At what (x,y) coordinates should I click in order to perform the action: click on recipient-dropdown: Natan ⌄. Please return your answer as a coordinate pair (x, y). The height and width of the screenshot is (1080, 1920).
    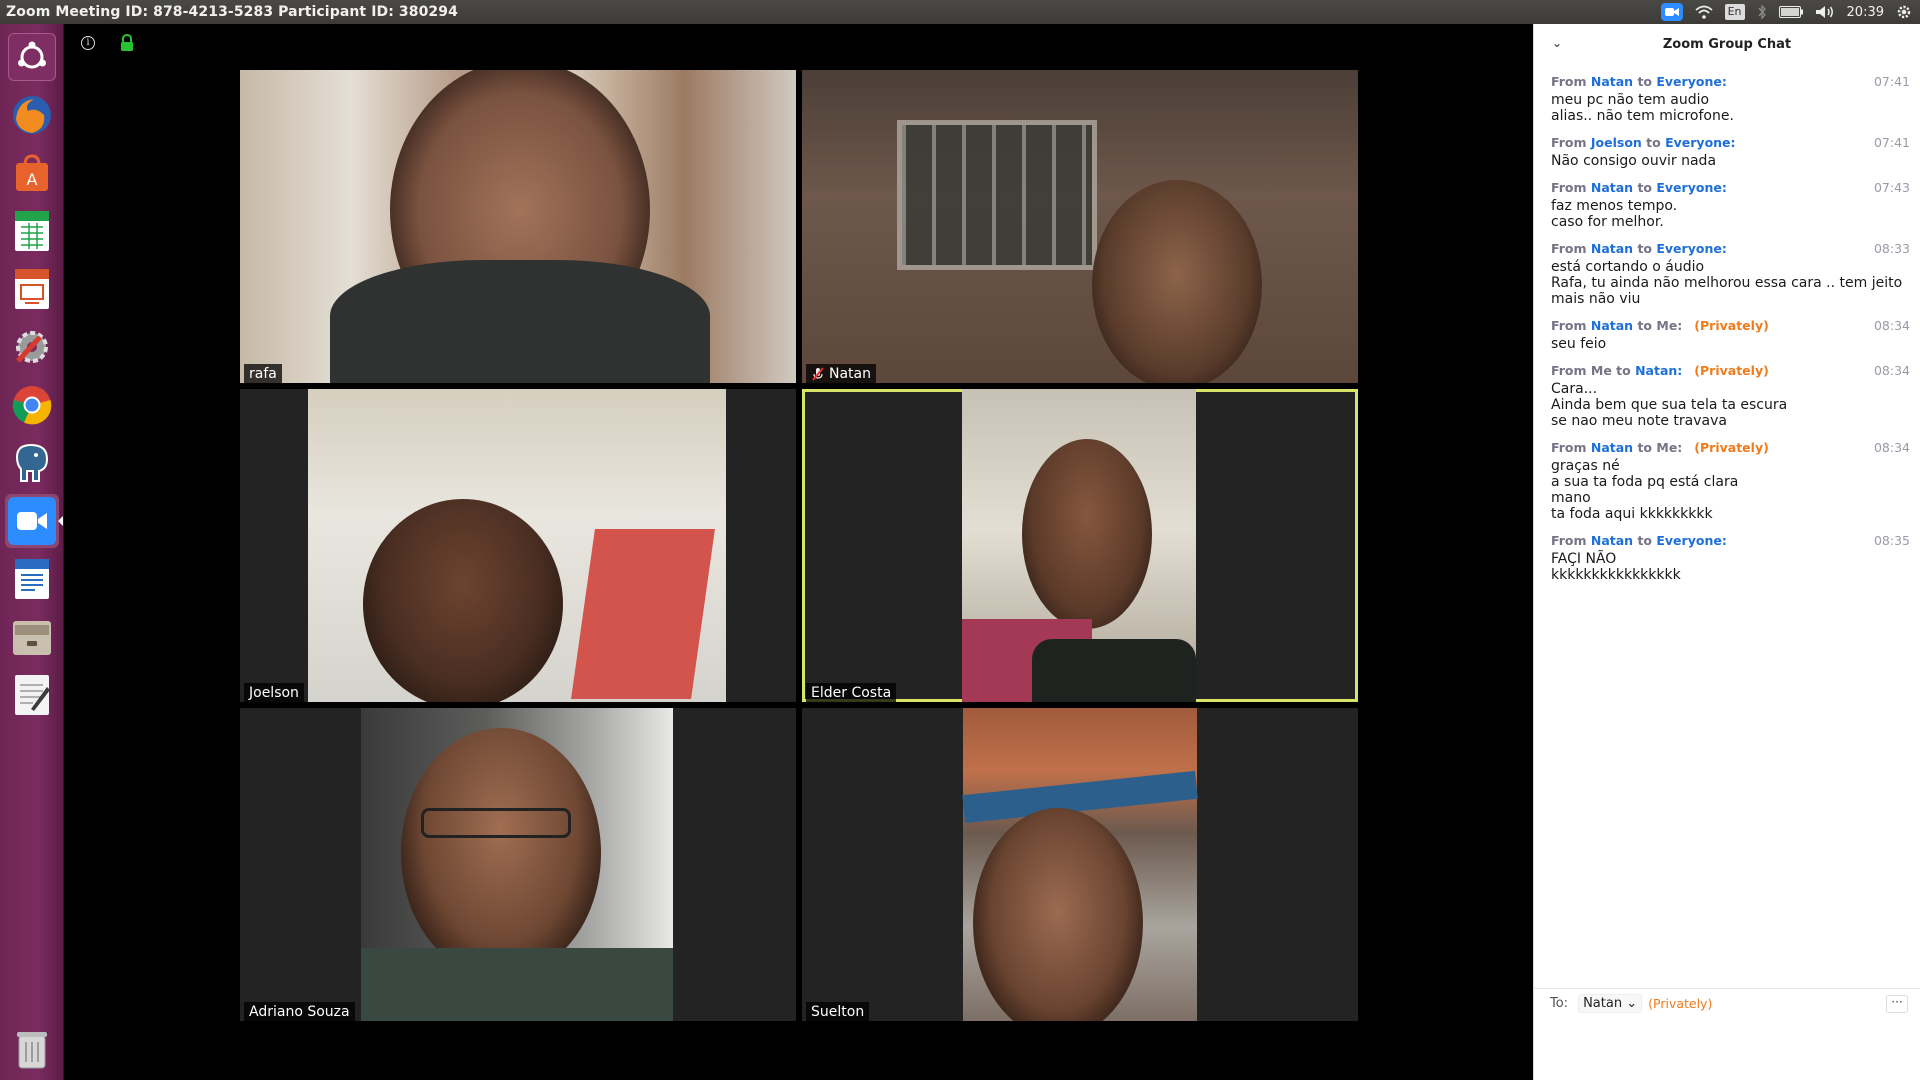
    Looking at the image, I should click on (1610, 1003).